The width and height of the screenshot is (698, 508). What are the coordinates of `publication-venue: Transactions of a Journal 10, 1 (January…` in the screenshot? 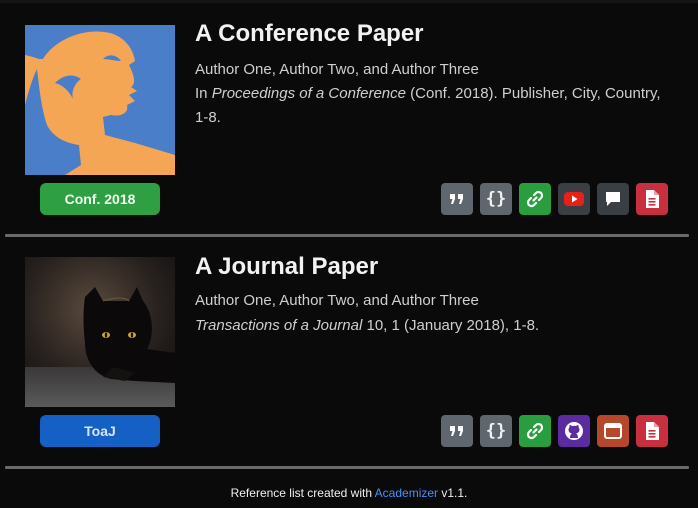 It's located at (367, 325).